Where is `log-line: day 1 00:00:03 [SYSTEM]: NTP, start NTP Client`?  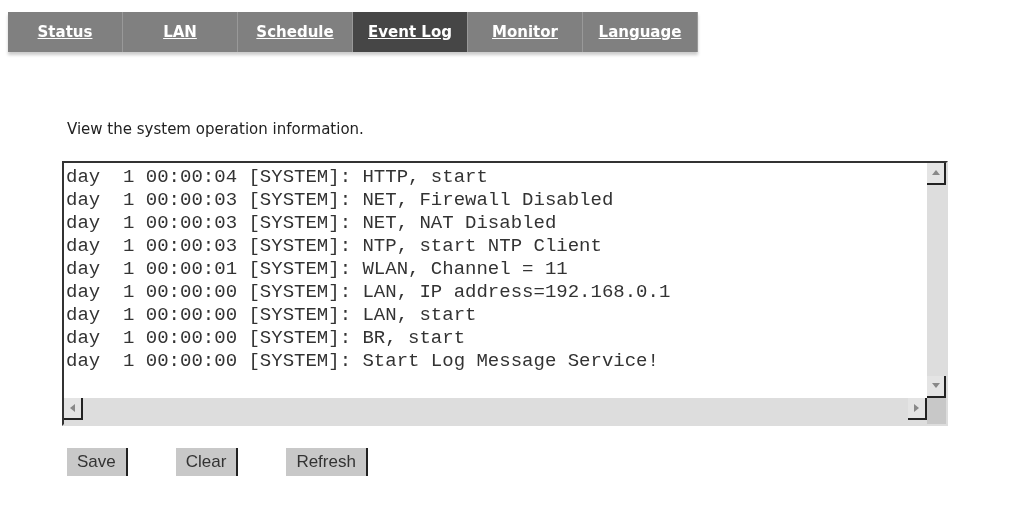
log-line: day 1 00:00:03 [SYSTEM]: NTP, start NTP Client is located at coordinates (334, 246).